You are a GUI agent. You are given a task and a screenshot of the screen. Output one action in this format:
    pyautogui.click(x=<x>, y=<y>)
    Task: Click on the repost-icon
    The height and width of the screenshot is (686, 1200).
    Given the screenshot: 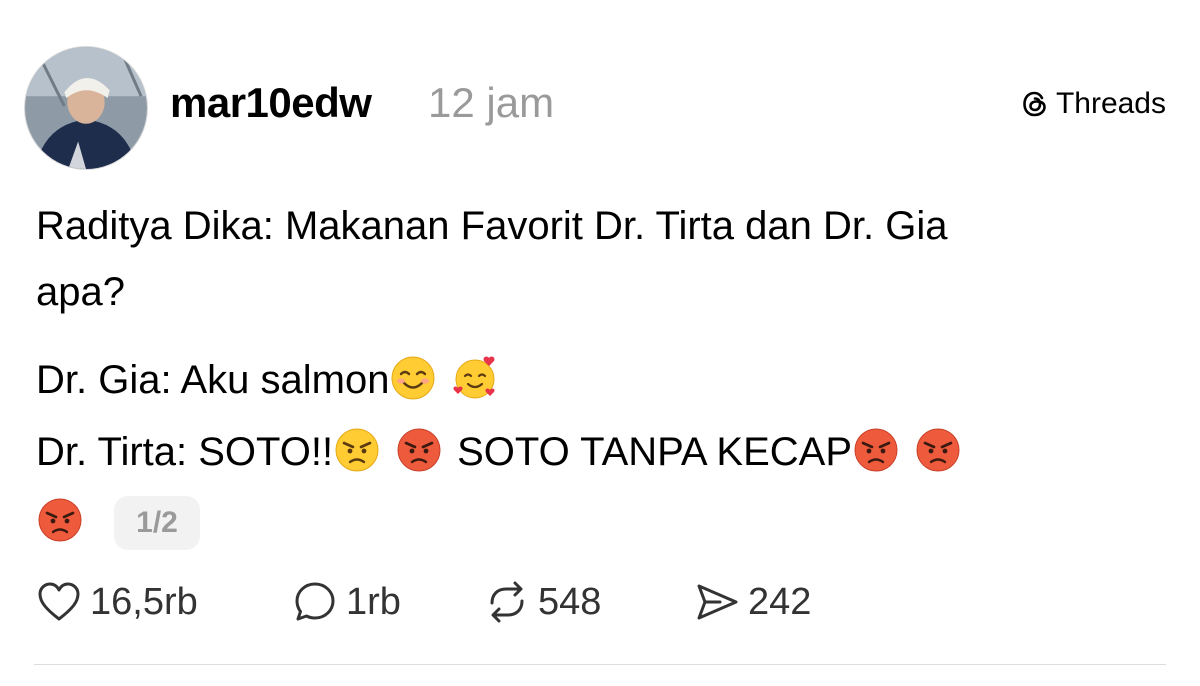 What is the action you would take?
    pyautogui.click(x=507, y=602)
    